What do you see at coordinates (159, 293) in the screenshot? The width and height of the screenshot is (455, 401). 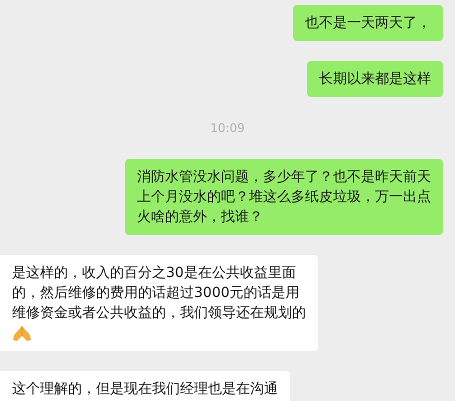 I see `message-text: 是这样的，收入的百分之30是在公共收益里面的，然后维修的费用的话超过3000元的话是用维修资金或者公共收益的，我们领导还在规划的` at bounding box center [159, 293].